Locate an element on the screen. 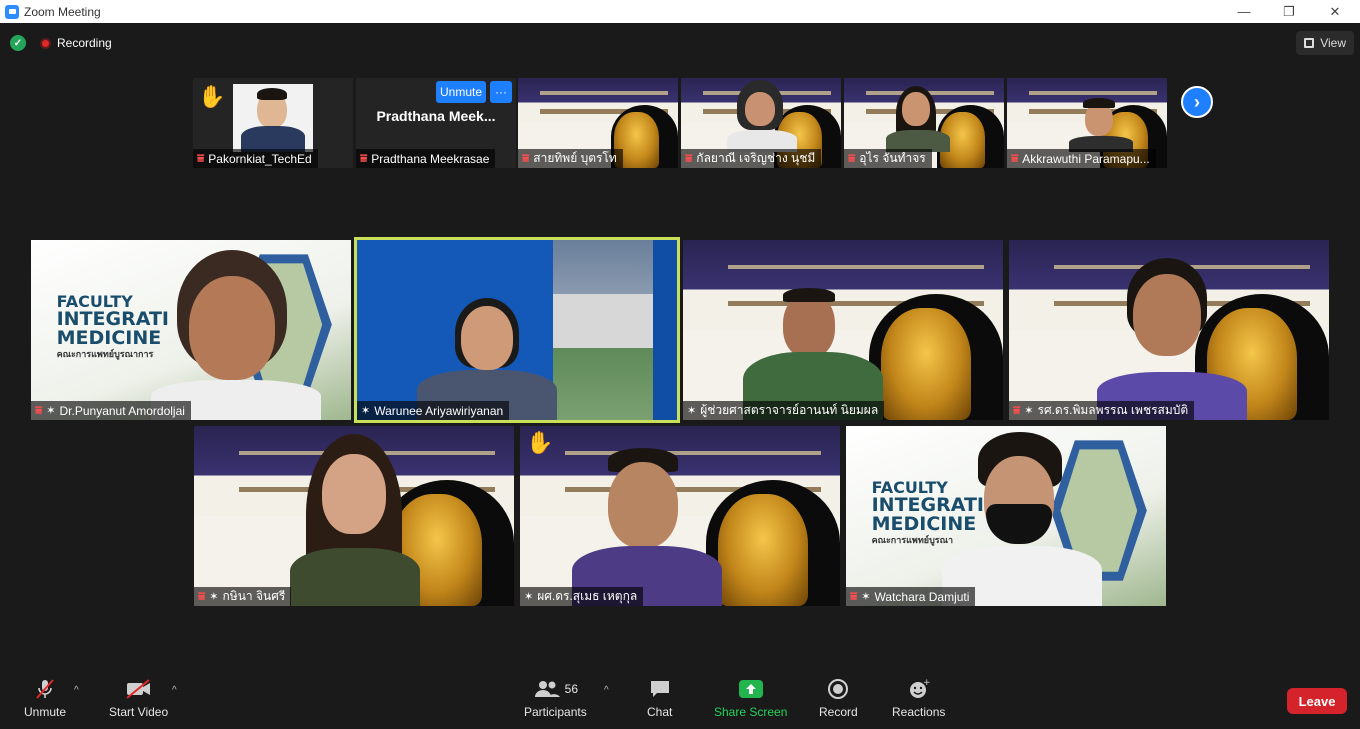  title-bar: Zoom Meeting — ❐ ✕ is located at coordinates (680, 11).